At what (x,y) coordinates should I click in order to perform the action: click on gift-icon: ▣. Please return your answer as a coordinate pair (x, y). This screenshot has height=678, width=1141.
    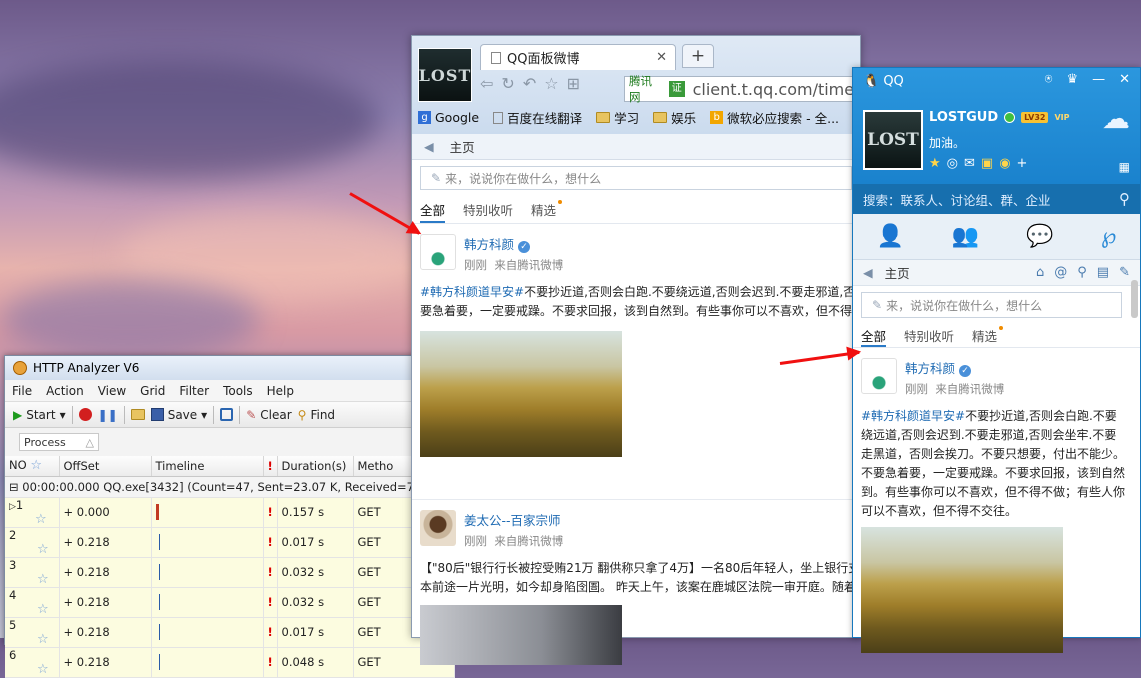
    Looking at the image, I should click on (987, 163).